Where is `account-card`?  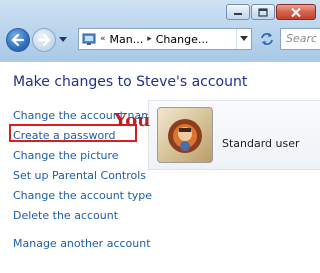 account-card is located at coordinates (234, 135).